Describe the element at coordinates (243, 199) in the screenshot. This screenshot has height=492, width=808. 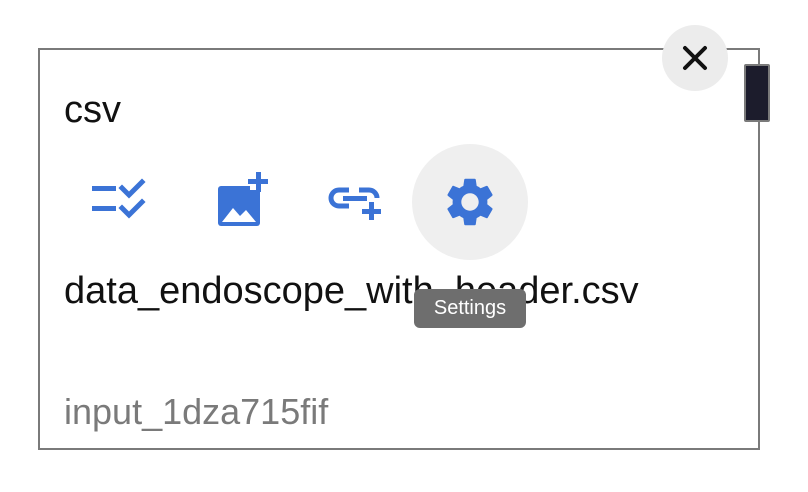
I see `add-photo-icon` at that location.